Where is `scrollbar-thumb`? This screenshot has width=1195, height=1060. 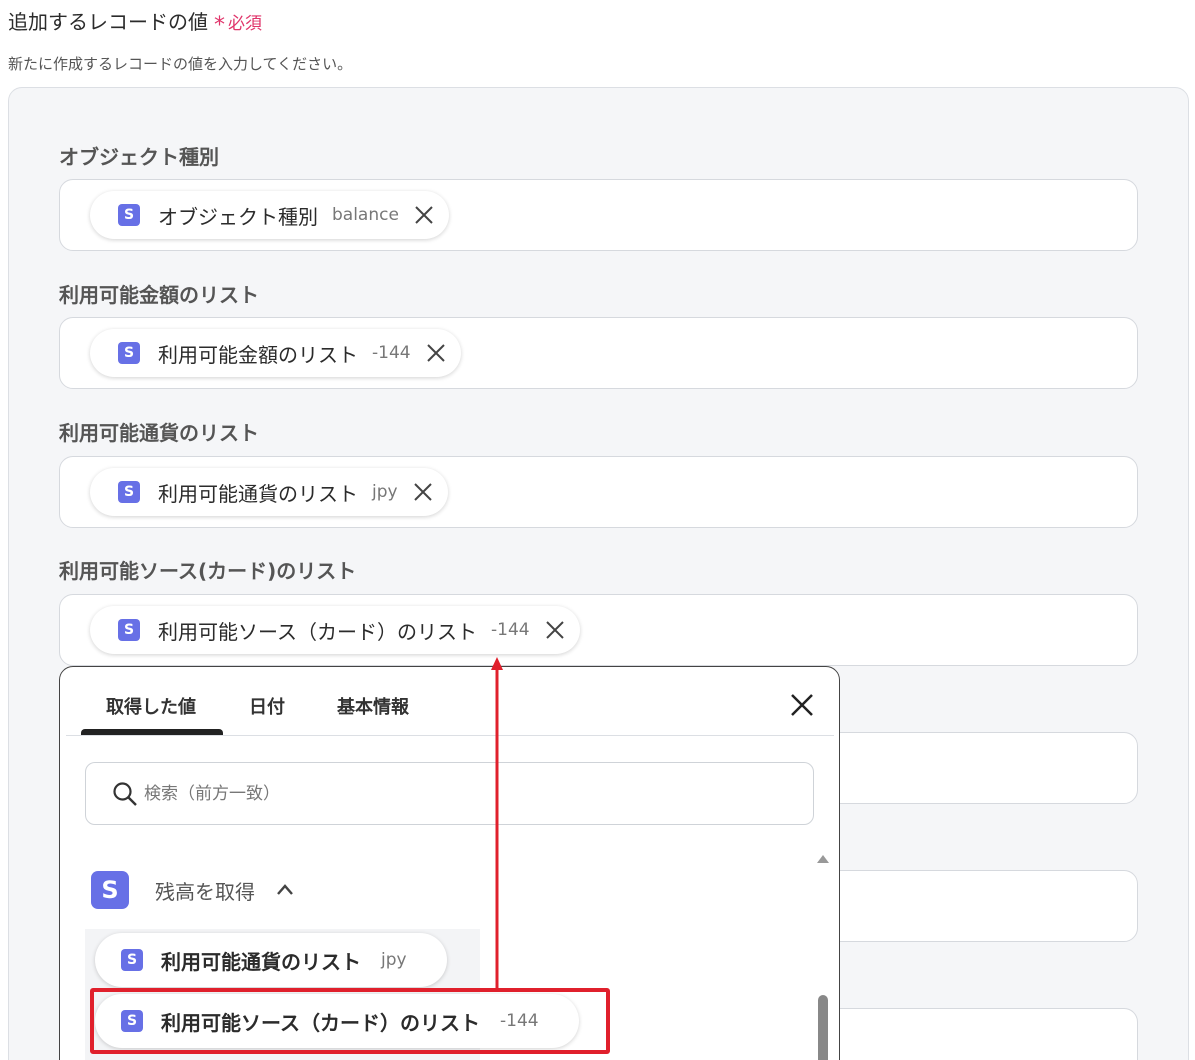 scrollbar-thumb is located at coordinates (823, 1027).